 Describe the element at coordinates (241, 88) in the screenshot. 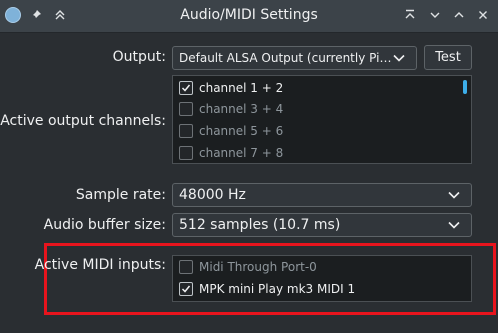

I see `list-item-label: channel 1 + 2` at that location.